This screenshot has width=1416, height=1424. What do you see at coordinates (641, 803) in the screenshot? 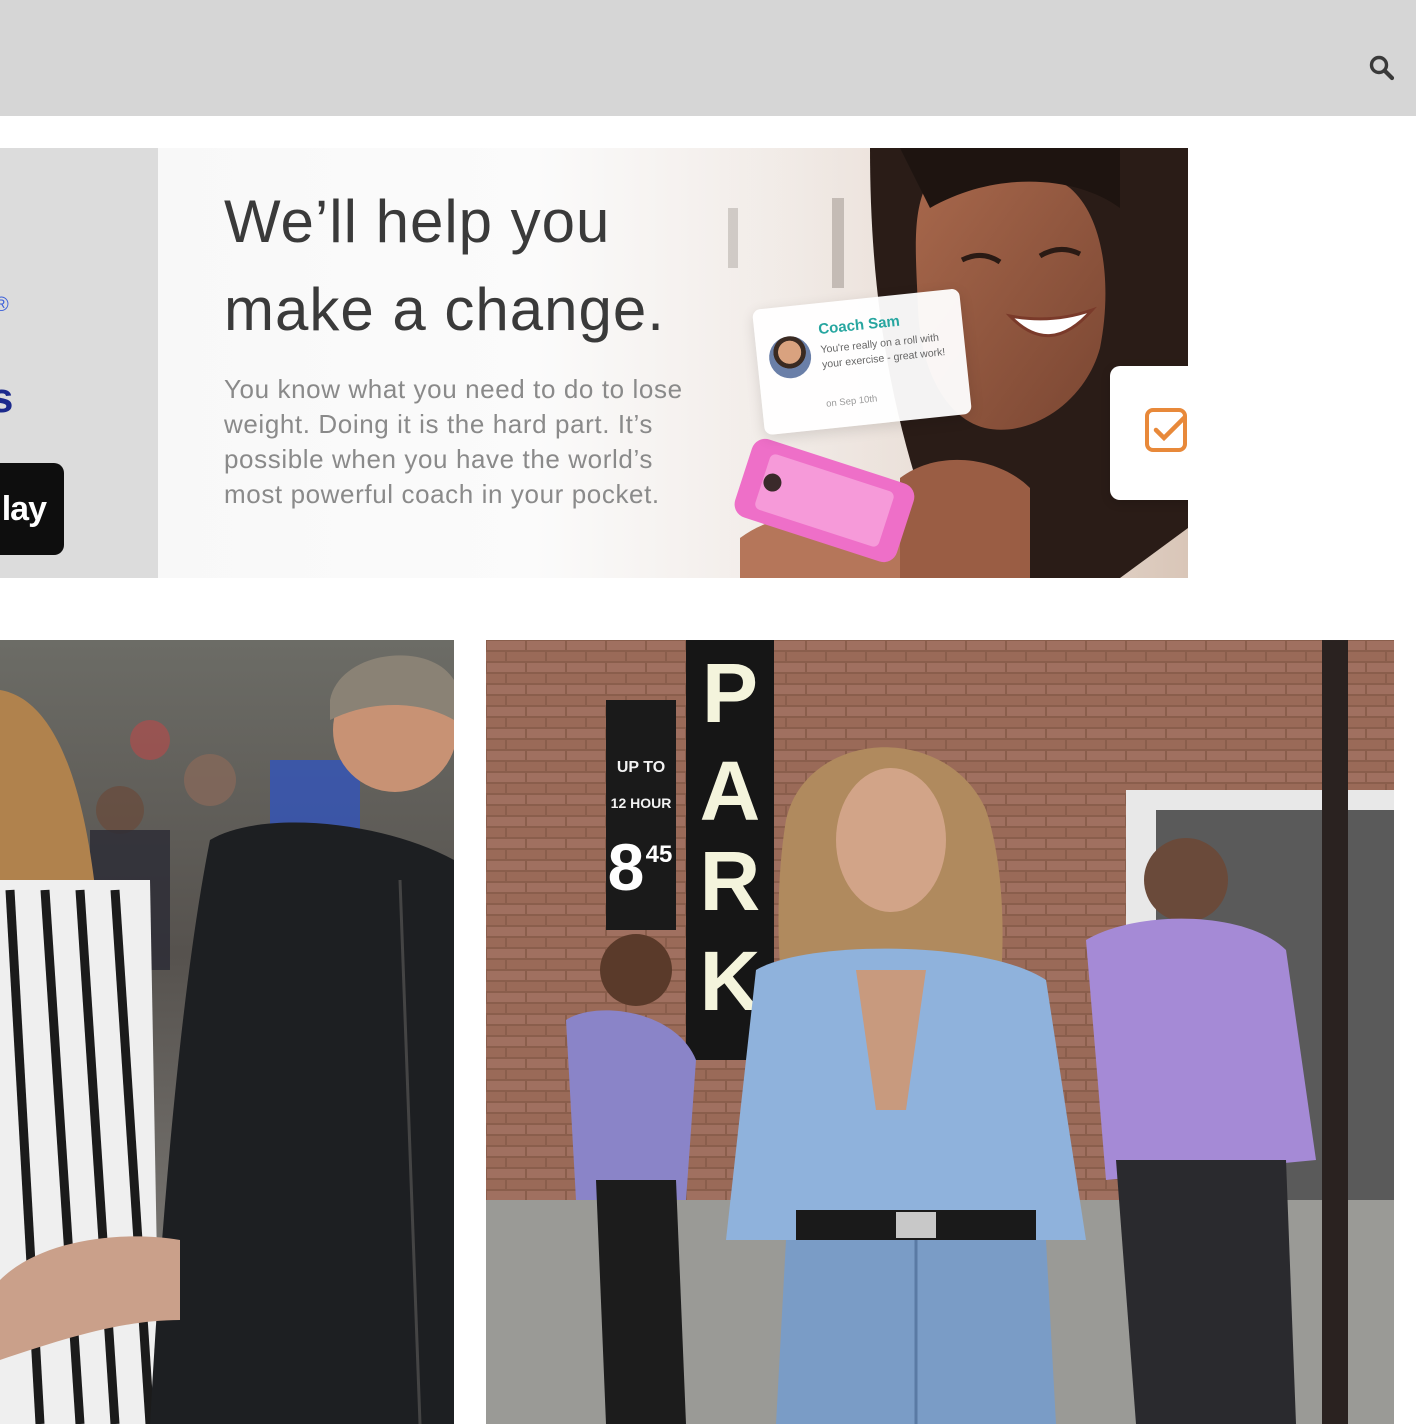
I see `sign-price-line-2: 12 HOUR` at bounding box center [641, 803].